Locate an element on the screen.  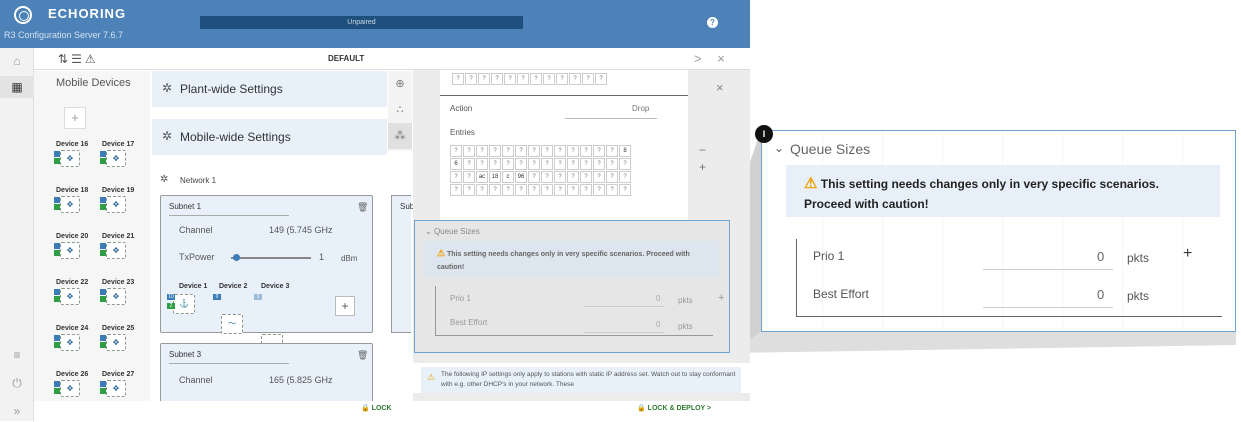
expand-icon: » is located at coordinates (17, 411).